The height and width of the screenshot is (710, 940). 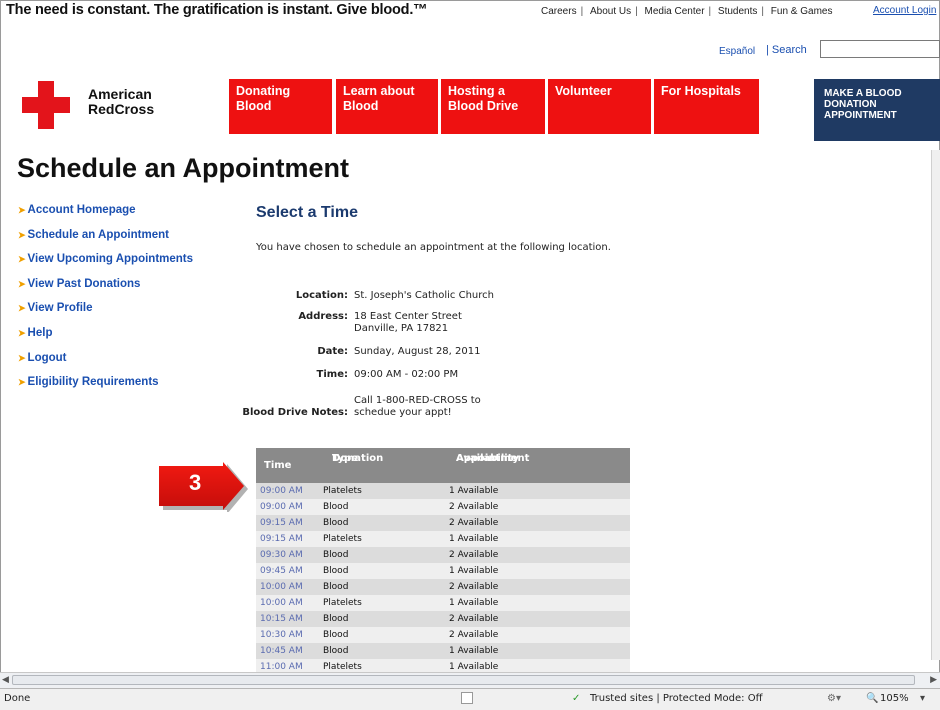 I want to click on notes-line-1: Call 1-800-RED-CROSS to, so click(x=417, y=400).